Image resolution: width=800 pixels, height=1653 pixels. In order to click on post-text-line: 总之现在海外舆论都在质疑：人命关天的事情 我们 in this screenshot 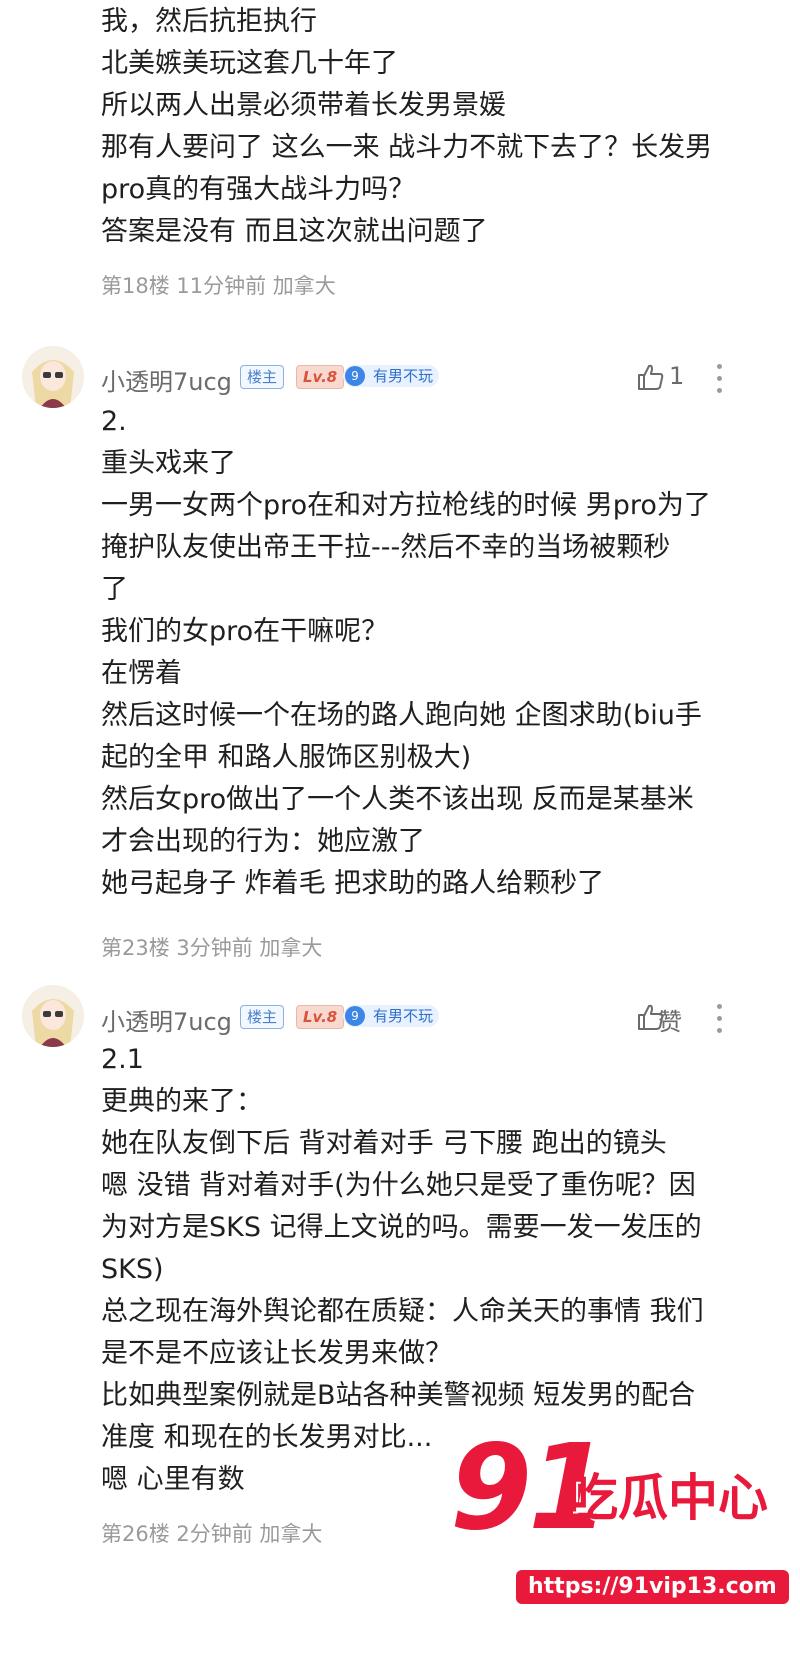, I will do `click(402, 1311)`.